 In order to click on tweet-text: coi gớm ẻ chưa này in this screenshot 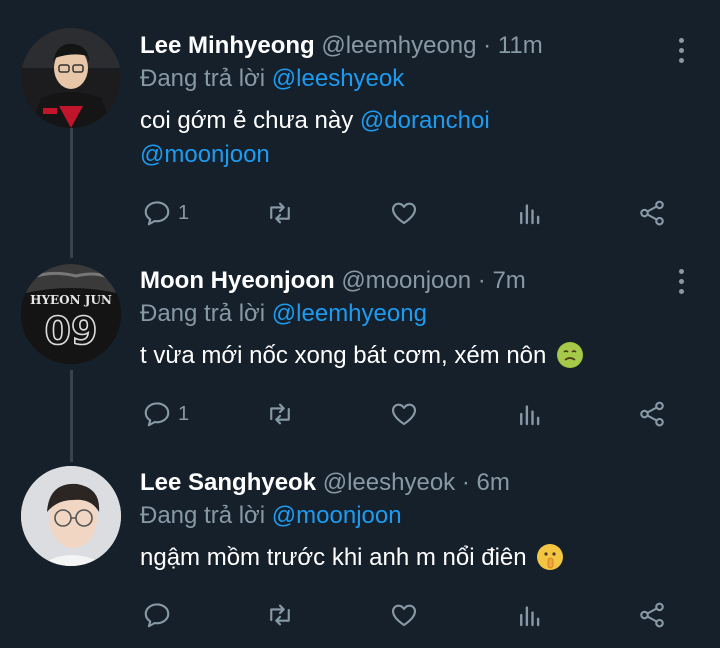, I will do `click(247, 120)`.